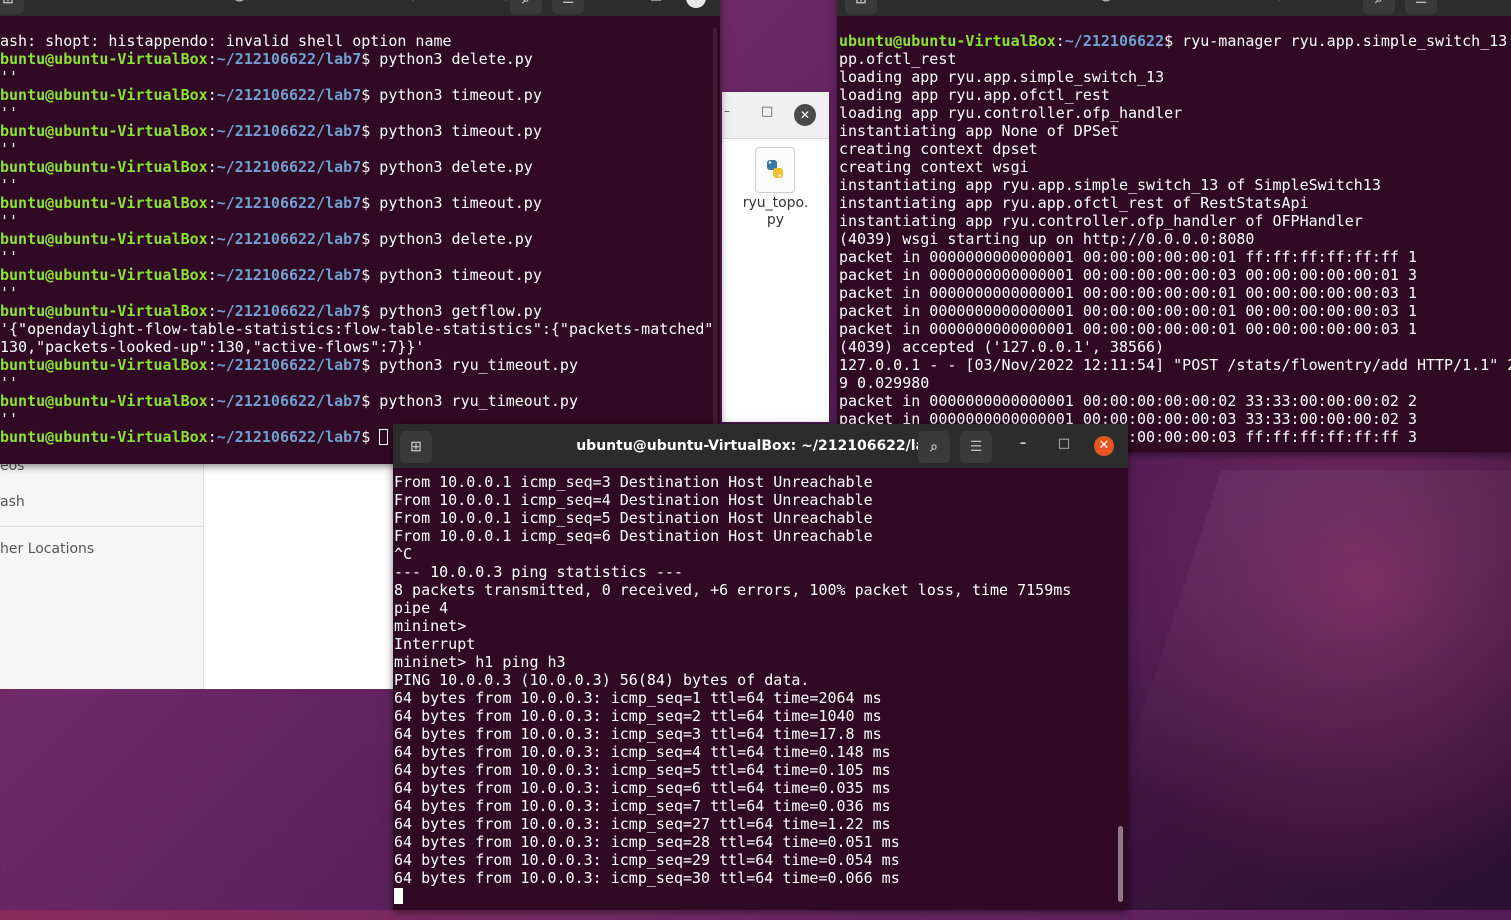  Describe the element at coordinates (805, 115) in the screenshot. I see `files-close-button: ✕` at that location.